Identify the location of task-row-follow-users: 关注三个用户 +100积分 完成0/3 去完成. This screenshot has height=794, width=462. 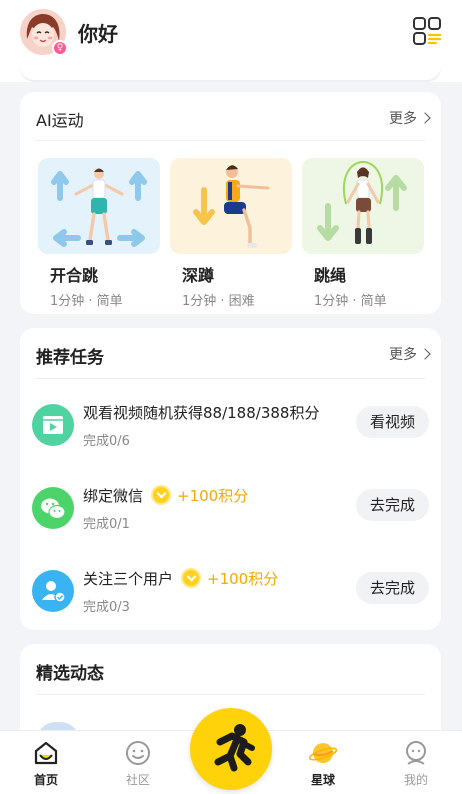
(230, 596).